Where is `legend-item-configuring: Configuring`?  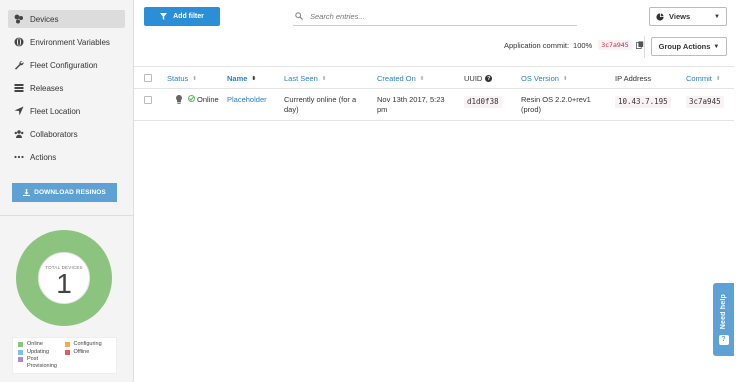
legend-item-configuring: Configuring is located at coordinates (88, 344).